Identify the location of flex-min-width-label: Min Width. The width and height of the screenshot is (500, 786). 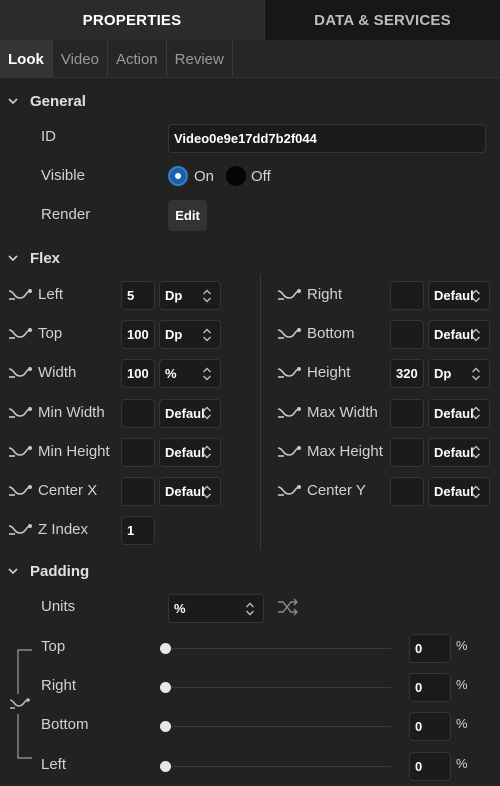
(71, 412).